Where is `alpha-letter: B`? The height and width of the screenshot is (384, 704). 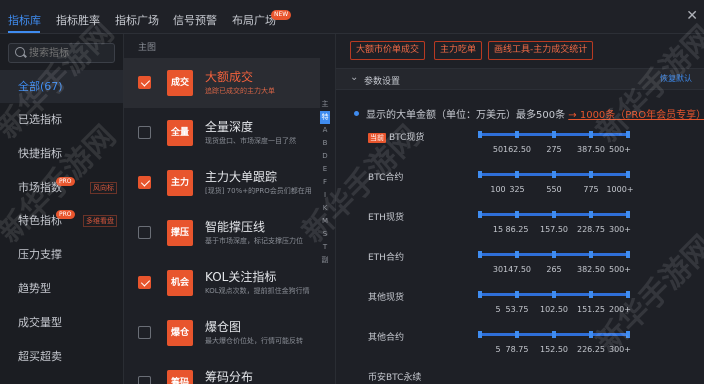
alpha-letter: B is located at coordinates (325, 143).